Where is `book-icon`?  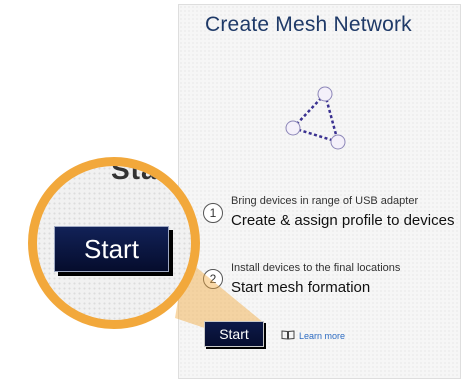 book-icon is located at coordinates (288, 335).